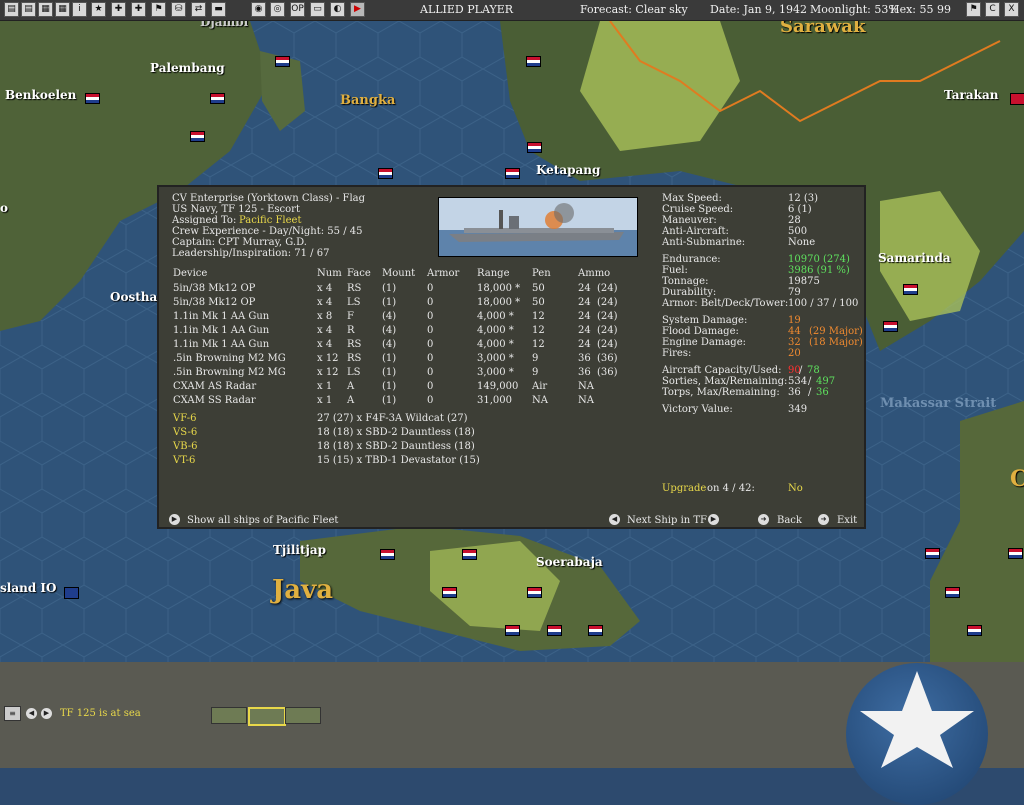  What do you see at coordinates (174, 519) in the screenshot?
I see `show-all-arrow-icon: ▶` at bounding box center [174, 519].